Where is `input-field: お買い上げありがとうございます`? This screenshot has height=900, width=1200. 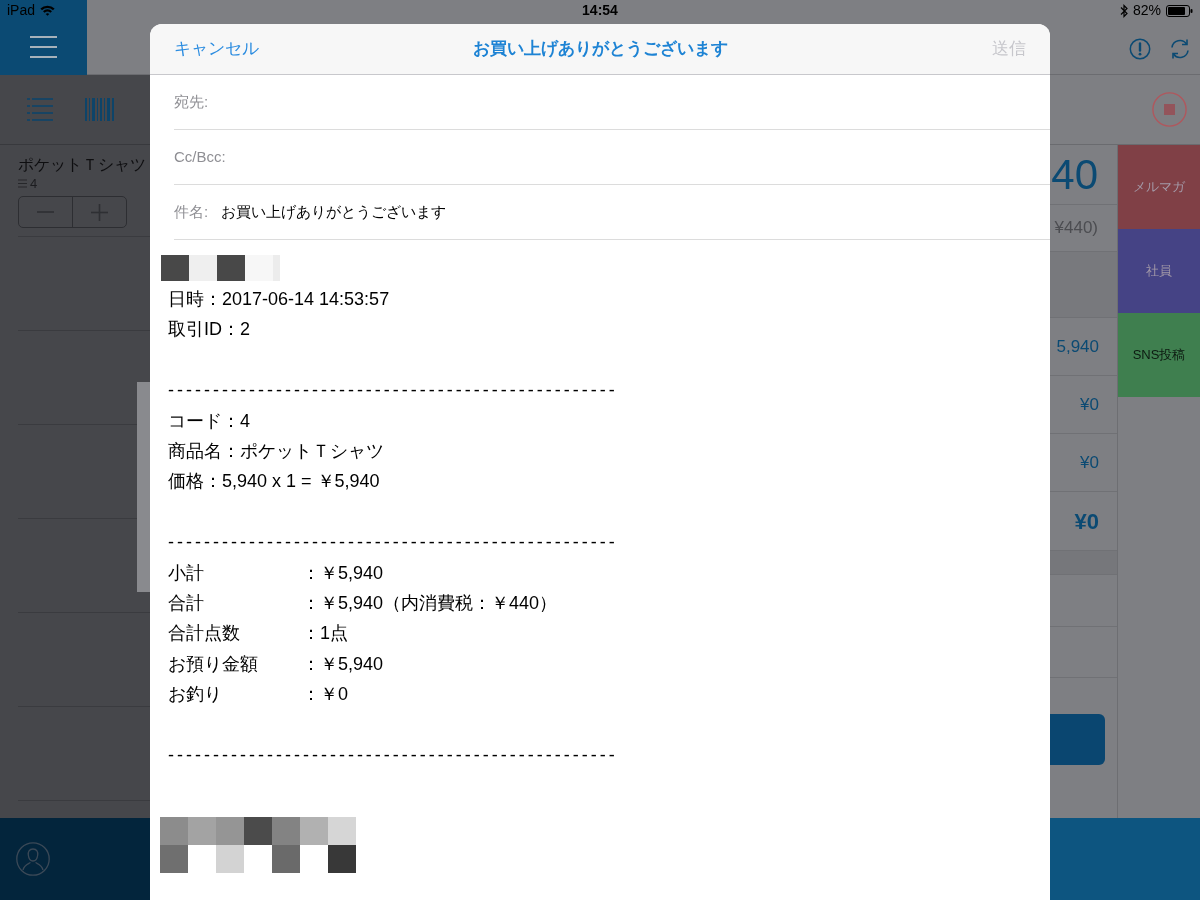 input-field: お買い上げありがとうございます is located at coordinates (635, 212).